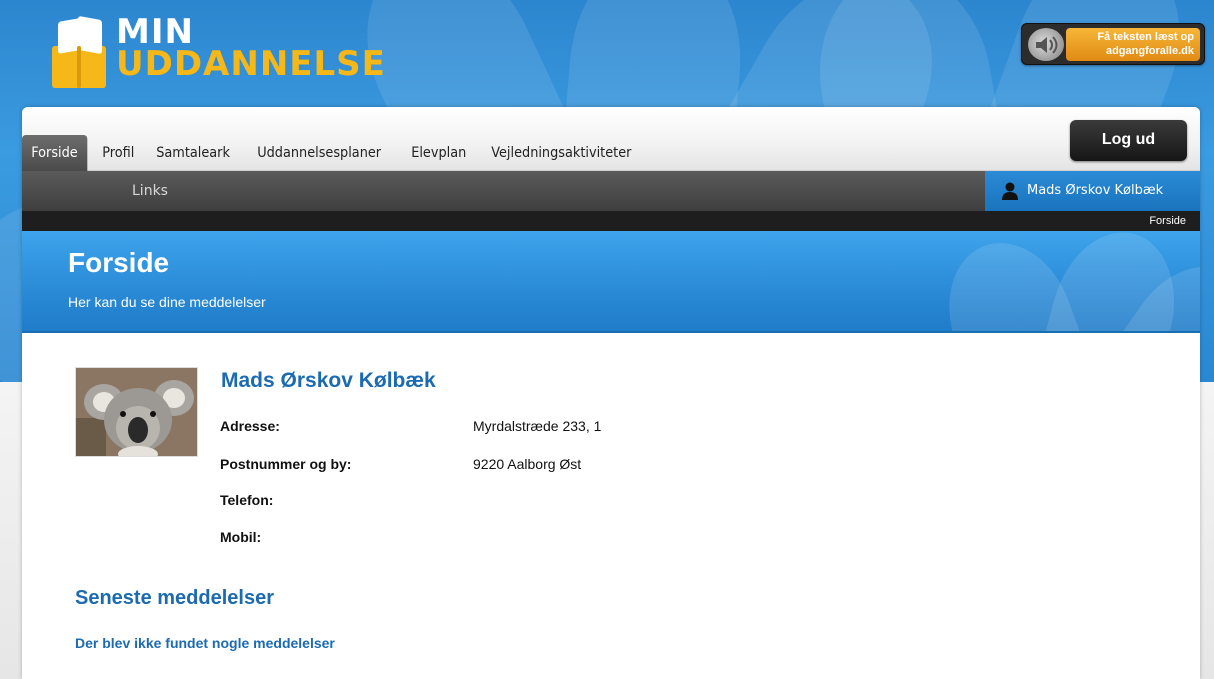 This screenshot has height=679, width=1214. I want to click on logo-line-2: UDDANNELSE, so click(251, 64).